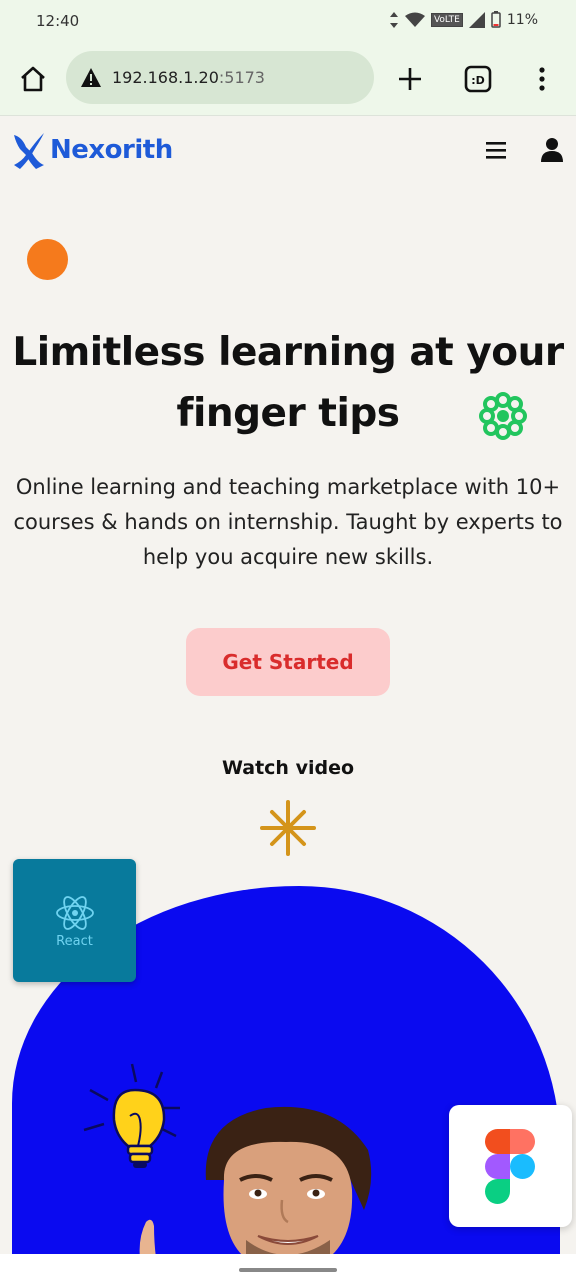  I want to click on react-card: React, so click(74, 920).